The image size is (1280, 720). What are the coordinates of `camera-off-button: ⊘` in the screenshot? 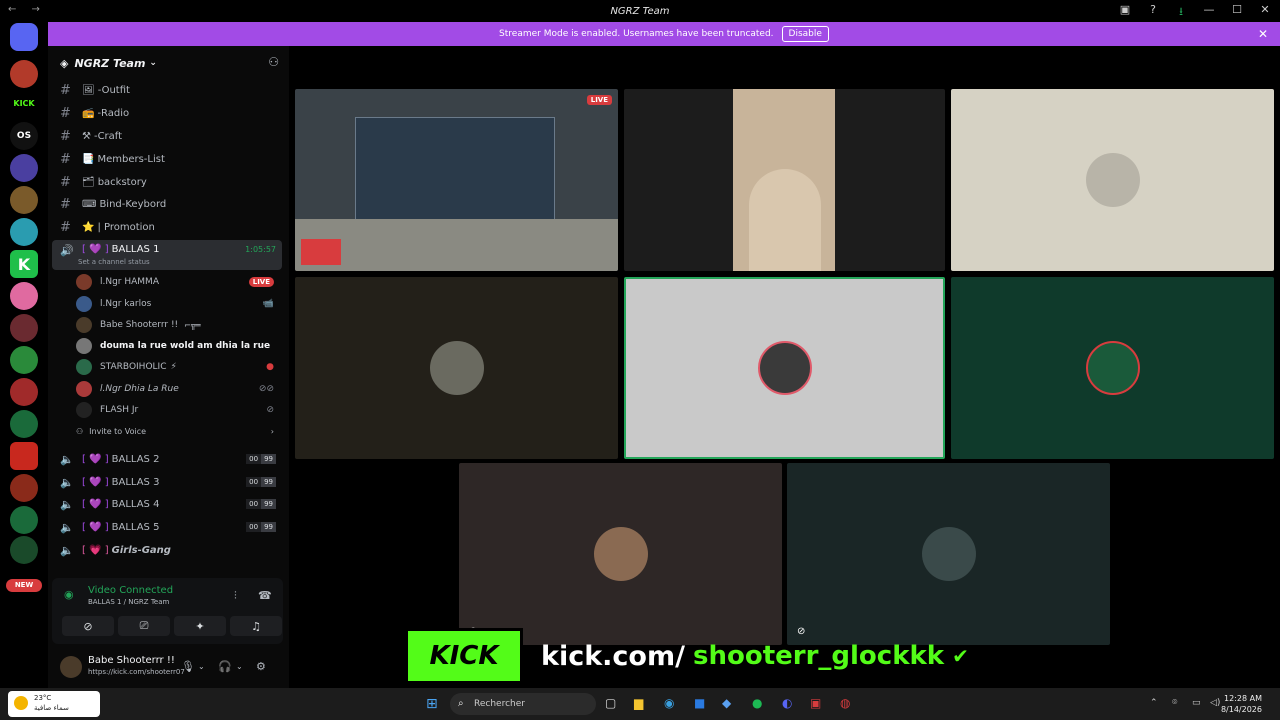 It's located at (88, 626).